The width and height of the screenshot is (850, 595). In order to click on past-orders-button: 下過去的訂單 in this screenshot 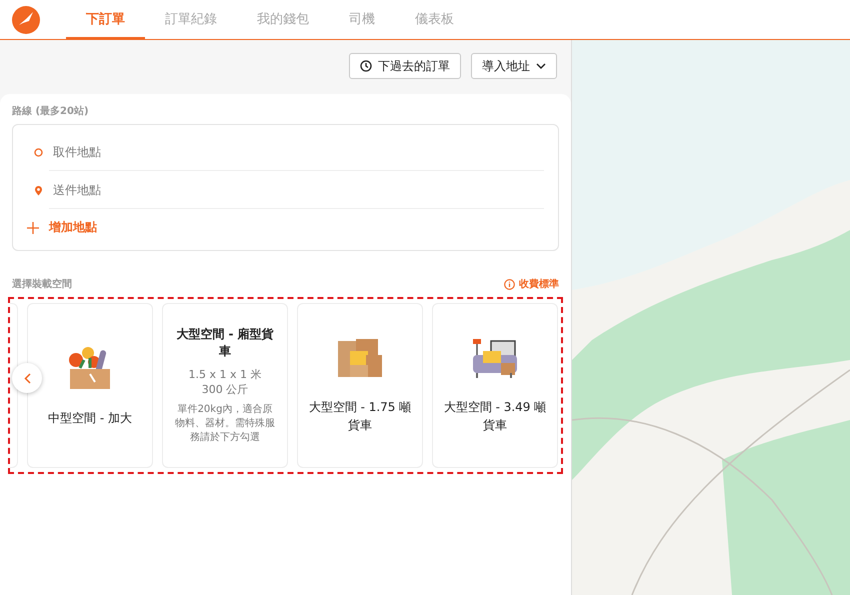, I will do `click(405, 66)`.